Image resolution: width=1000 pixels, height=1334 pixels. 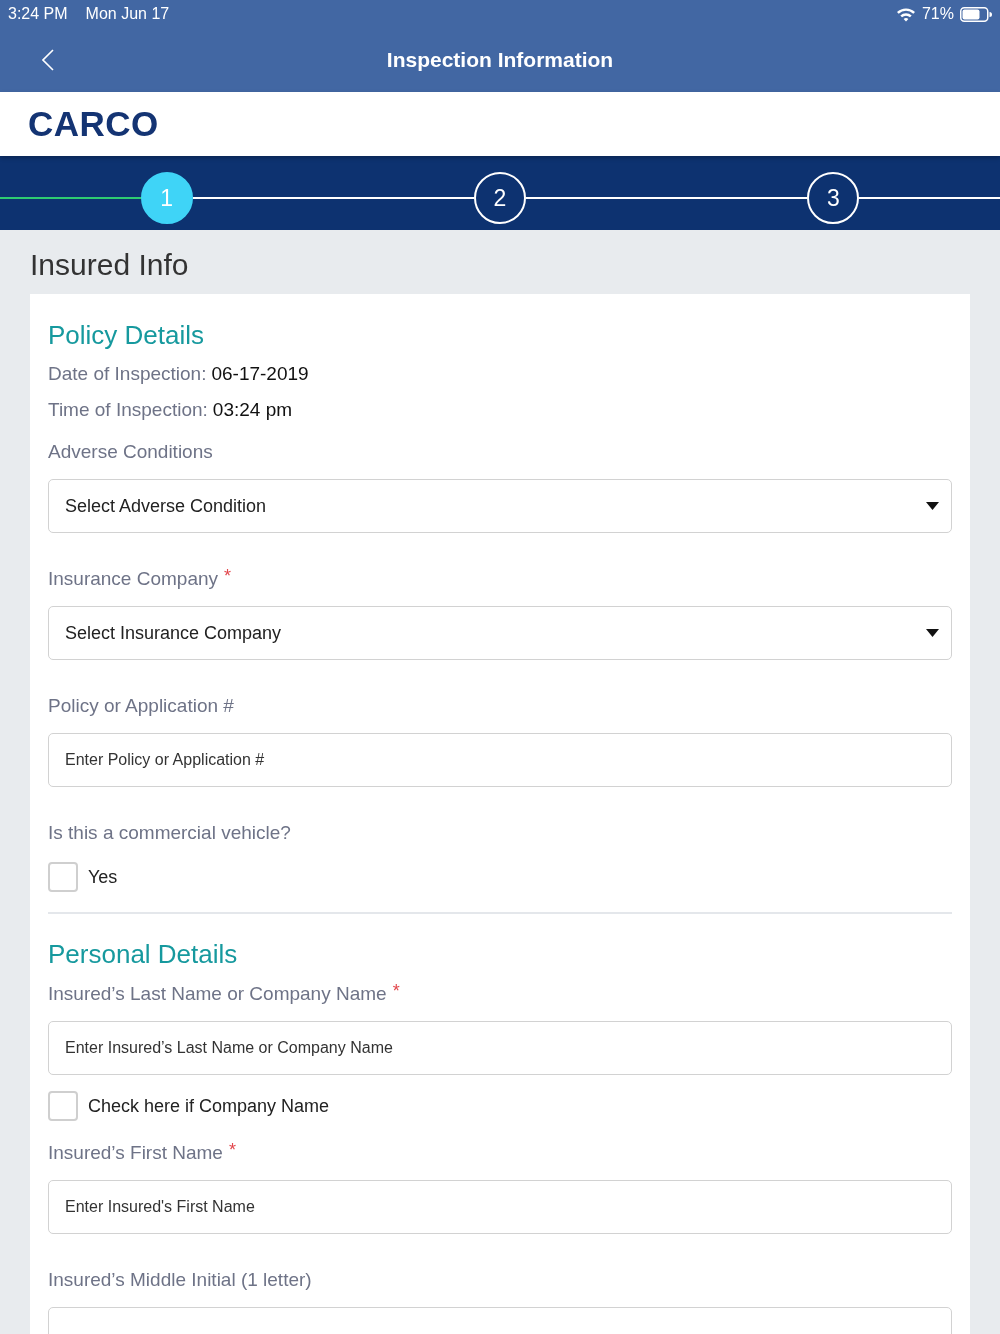 What do you see at coordinates (143, 954) in the screenshot?
I see `section-title: Personal Details` at bounding box center [143, 954].